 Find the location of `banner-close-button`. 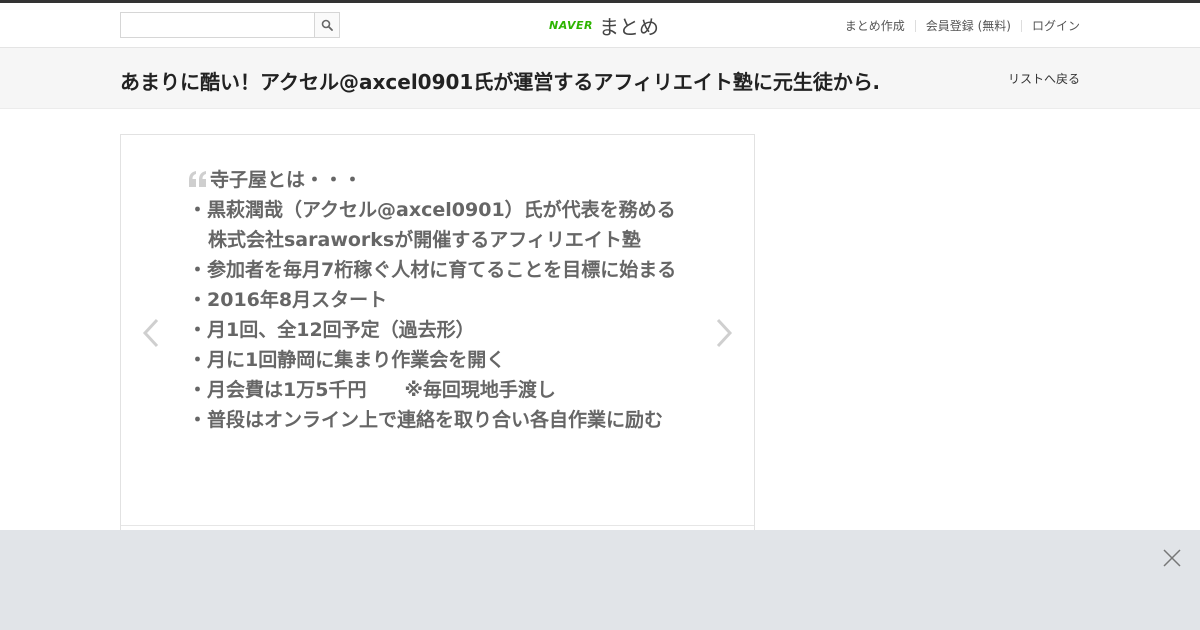

banner-close-button is located at coordinates (1172, 558).